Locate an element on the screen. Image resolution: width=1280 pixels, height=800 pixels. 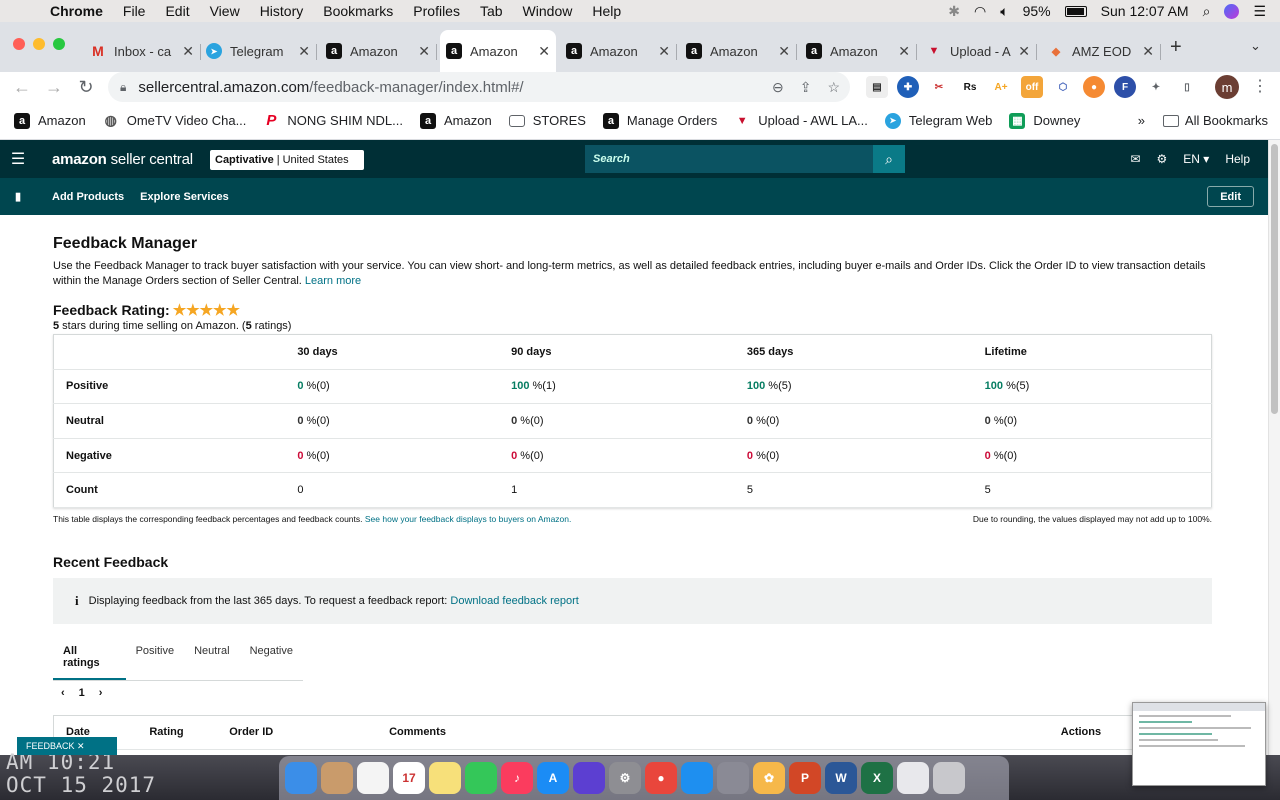
menu-view: View is located at coordinates (225, 11).